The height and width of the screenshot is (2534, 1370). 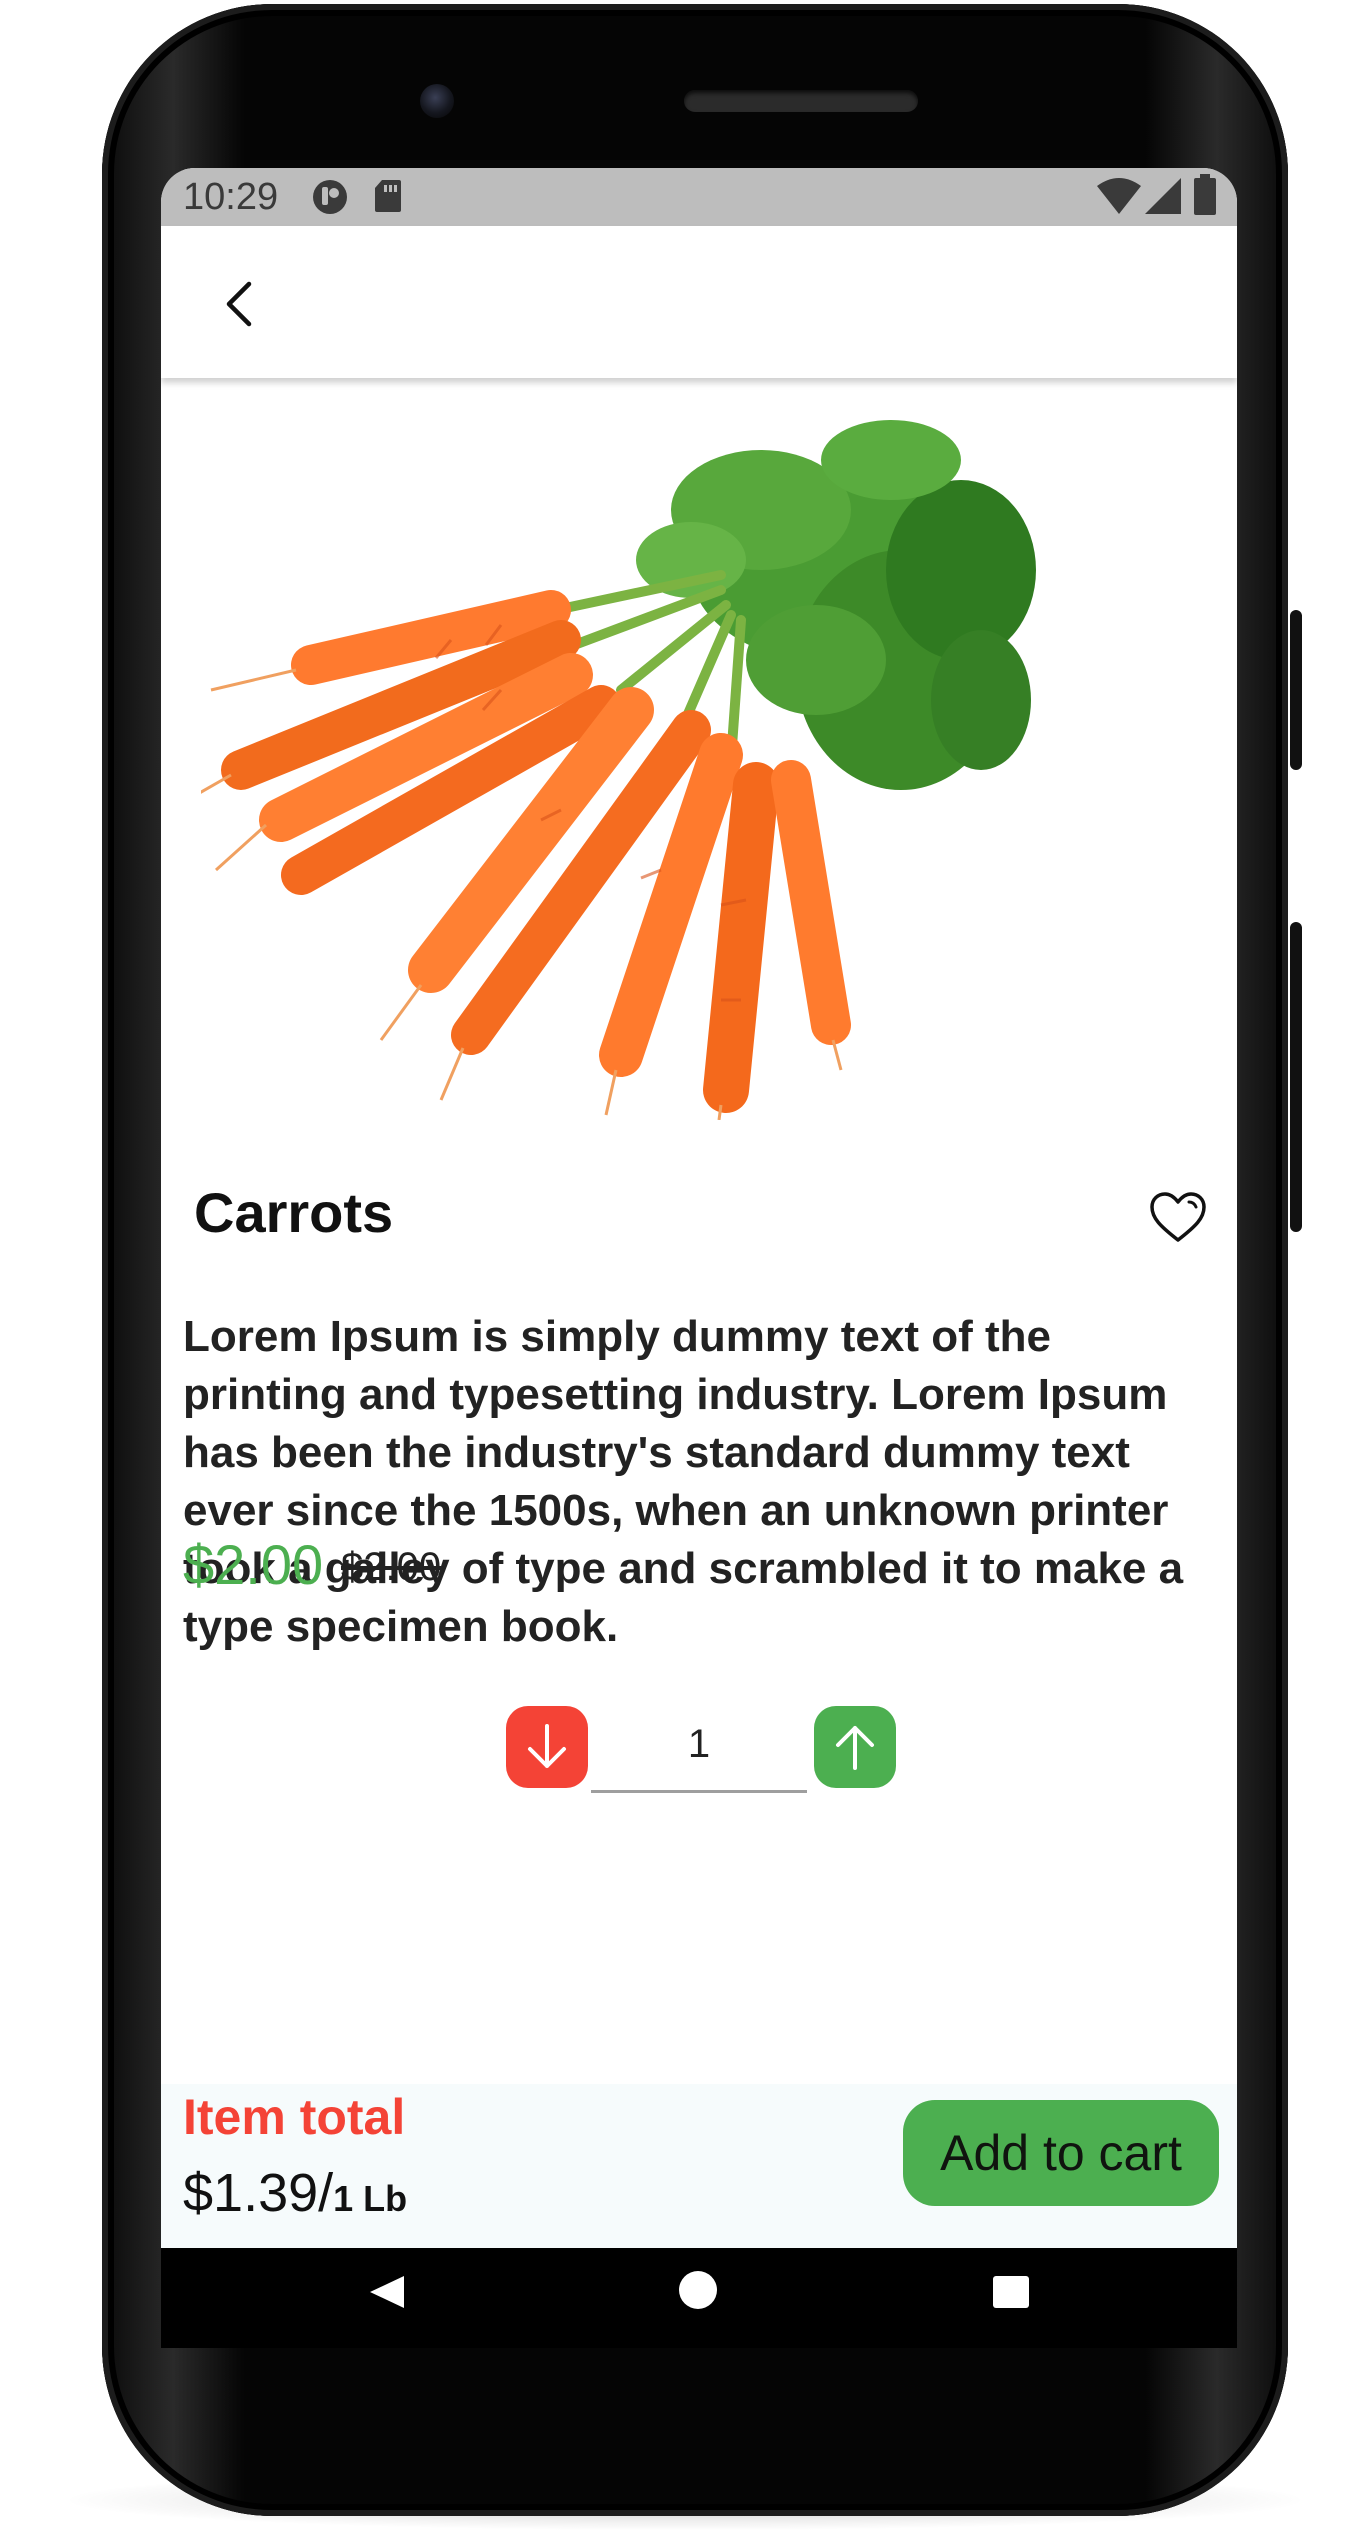 What do you see at coordinates (699, 302) in the screenshot?
I see `app-bar` at bounding box center [699, 302].